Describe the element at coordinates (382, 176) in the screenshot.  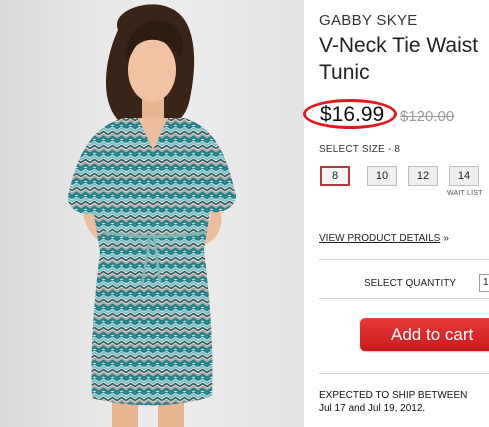
I see `size-option-10: 10` at that location.